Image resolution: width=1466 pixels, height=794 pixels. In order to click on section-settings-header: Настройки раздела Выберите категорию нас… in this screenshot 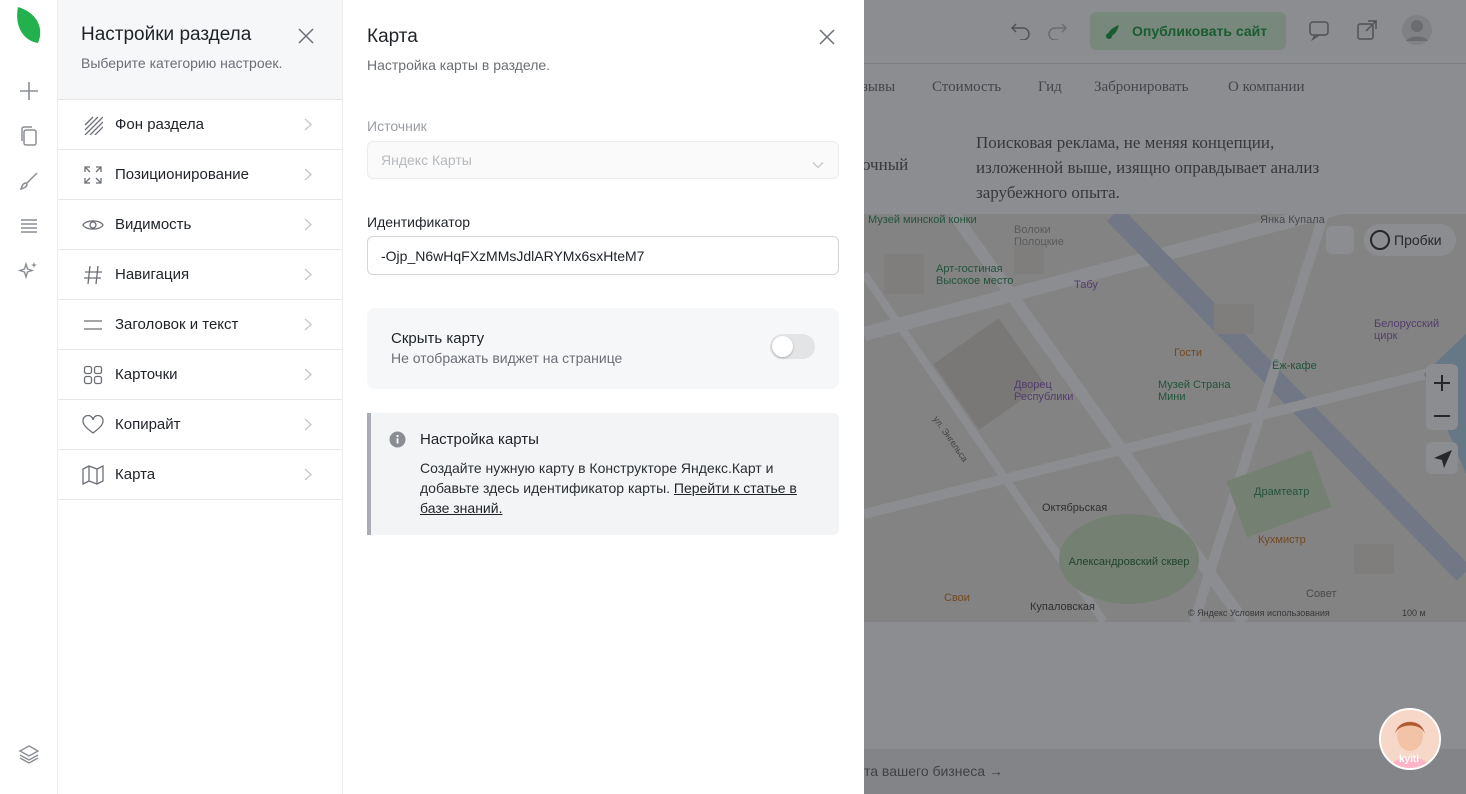, I will do `click(200, 50)`.